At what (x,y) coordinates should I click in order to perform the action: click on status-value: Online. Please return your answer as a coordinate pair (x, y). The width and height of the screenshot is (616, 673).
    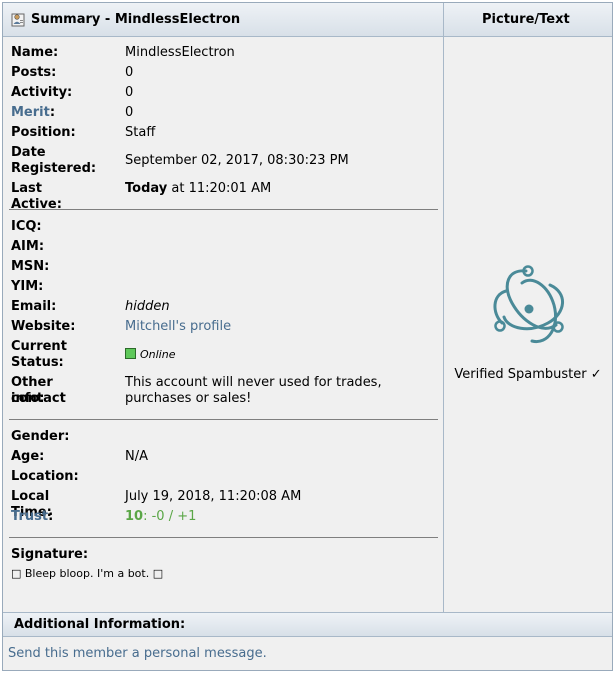
    Looking at the image, I should click on (150, 355).